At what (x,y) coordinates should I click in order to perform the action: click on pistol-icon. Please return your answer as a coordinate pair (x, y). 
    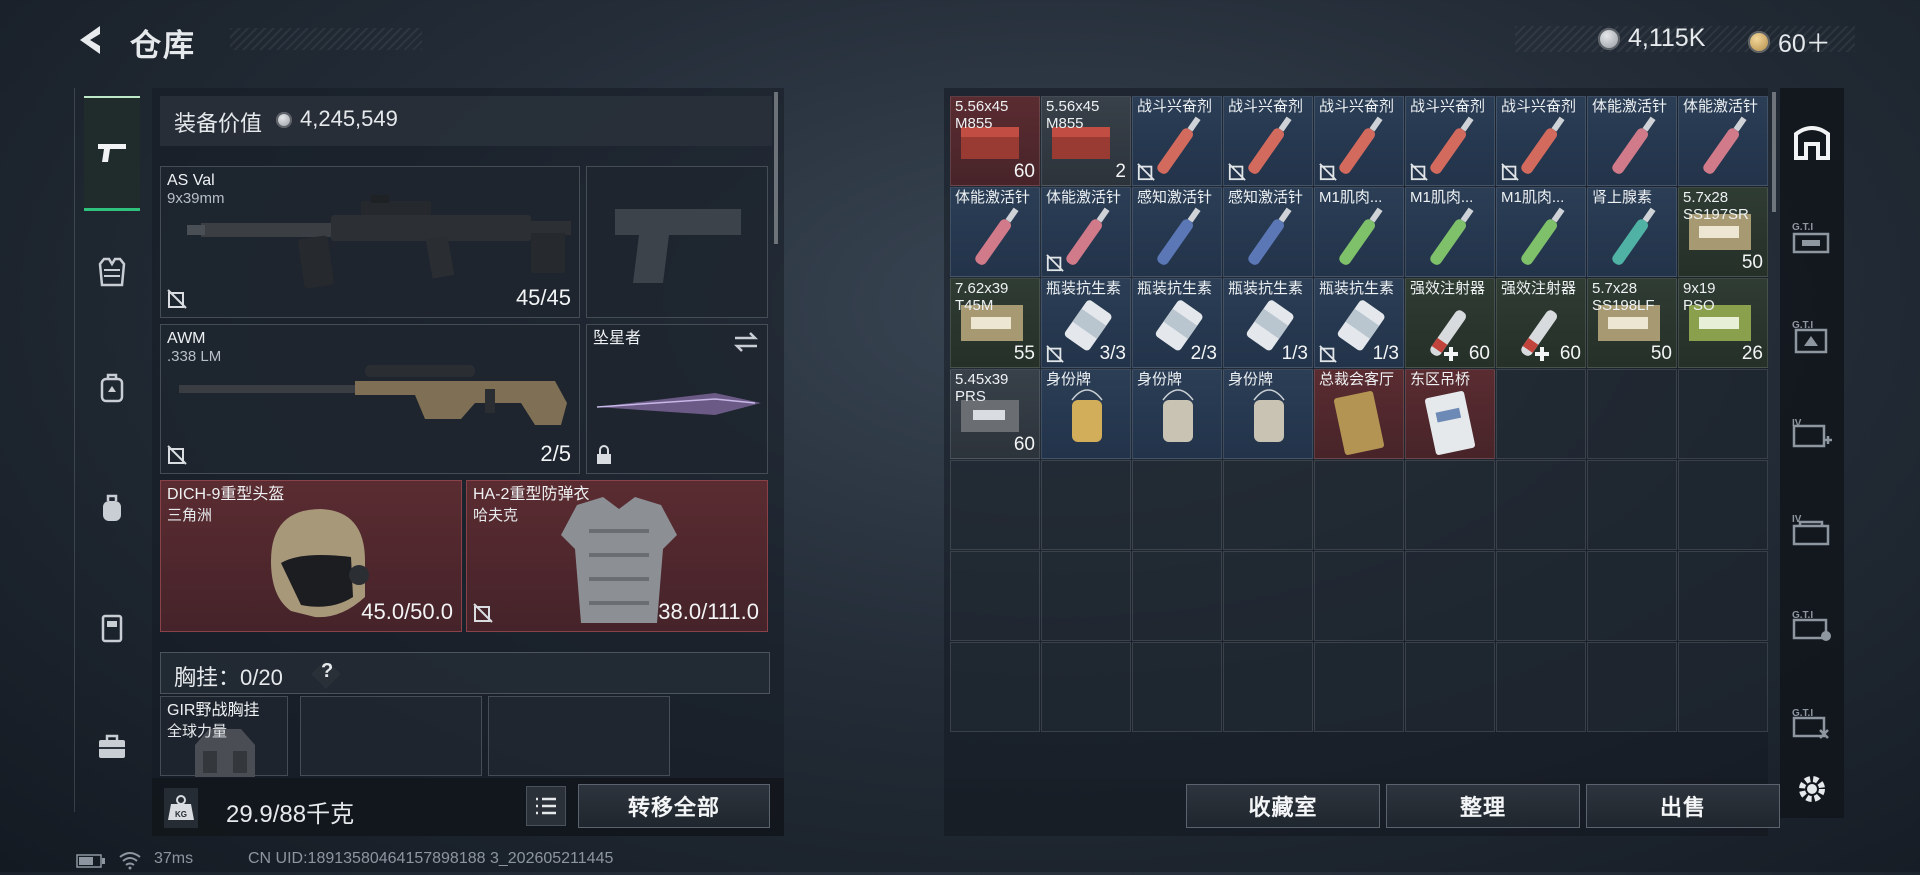
    Looking at the image, I should click on (112, 152).